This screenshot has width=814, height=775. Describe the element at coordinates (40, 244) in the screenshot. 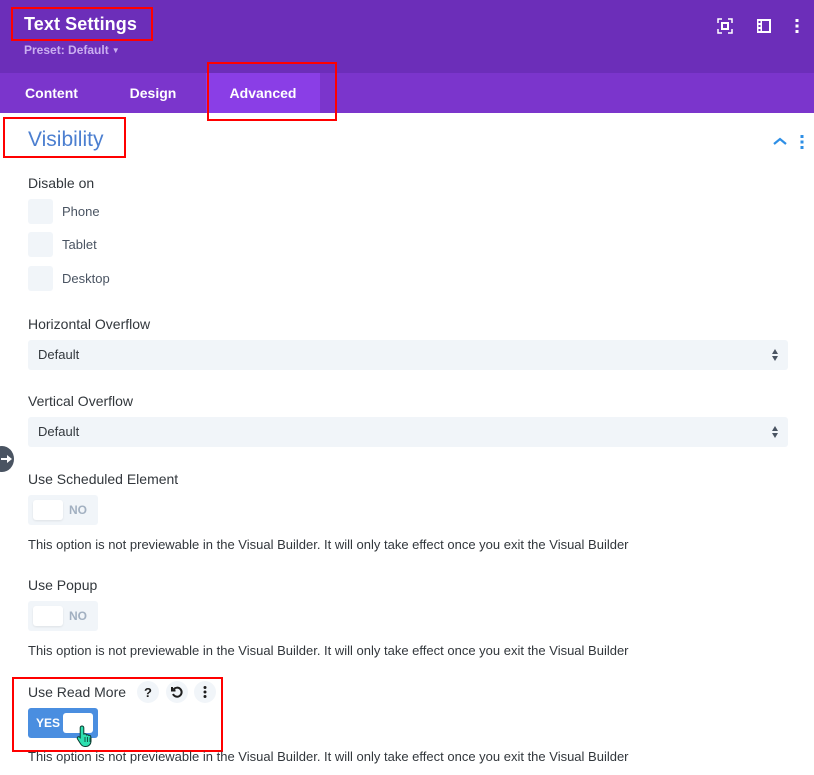

I see `tablet-checkbox` at that location.